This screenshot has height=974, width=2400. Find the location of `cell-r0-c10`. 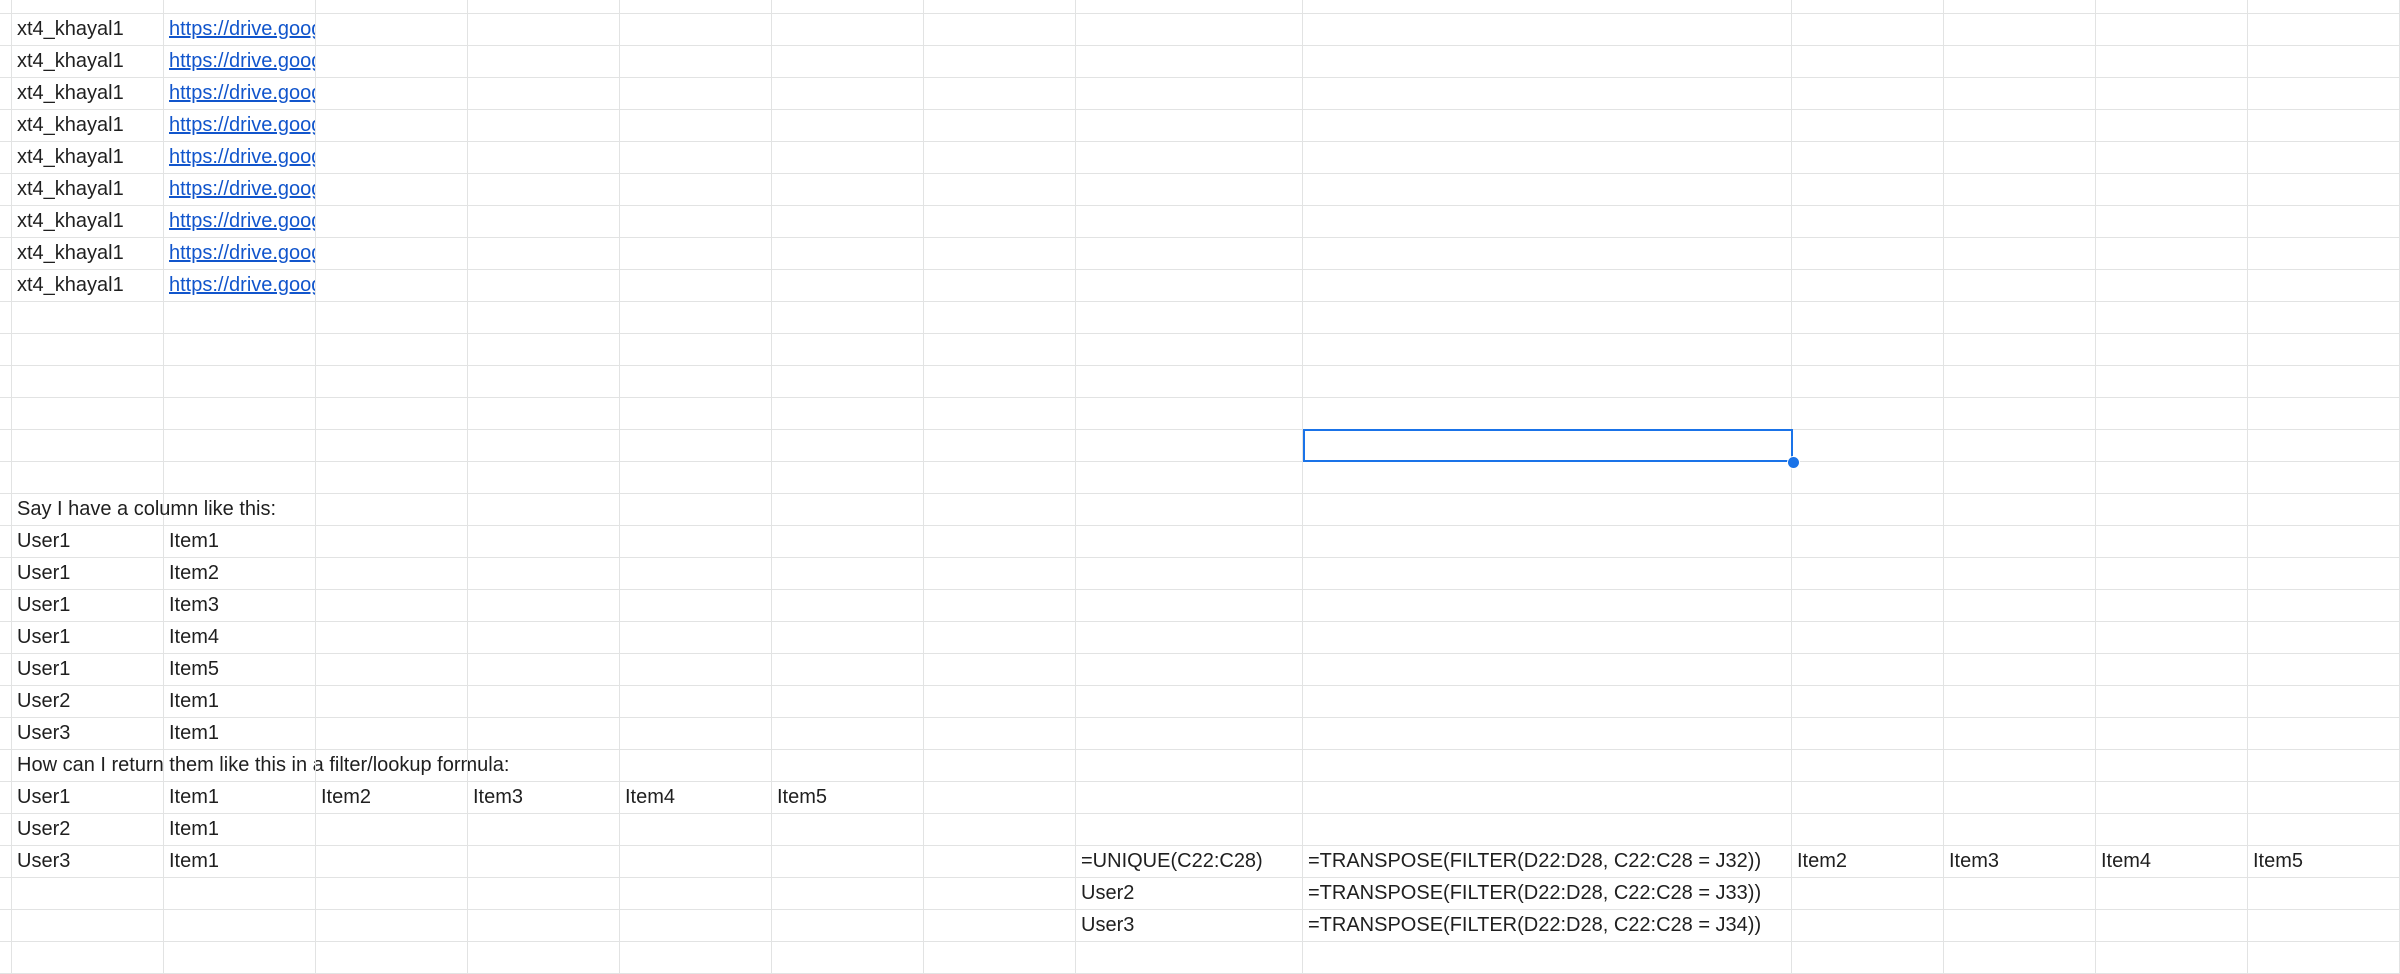

cell-r0-c10 is located at coordinates (1868, 7).